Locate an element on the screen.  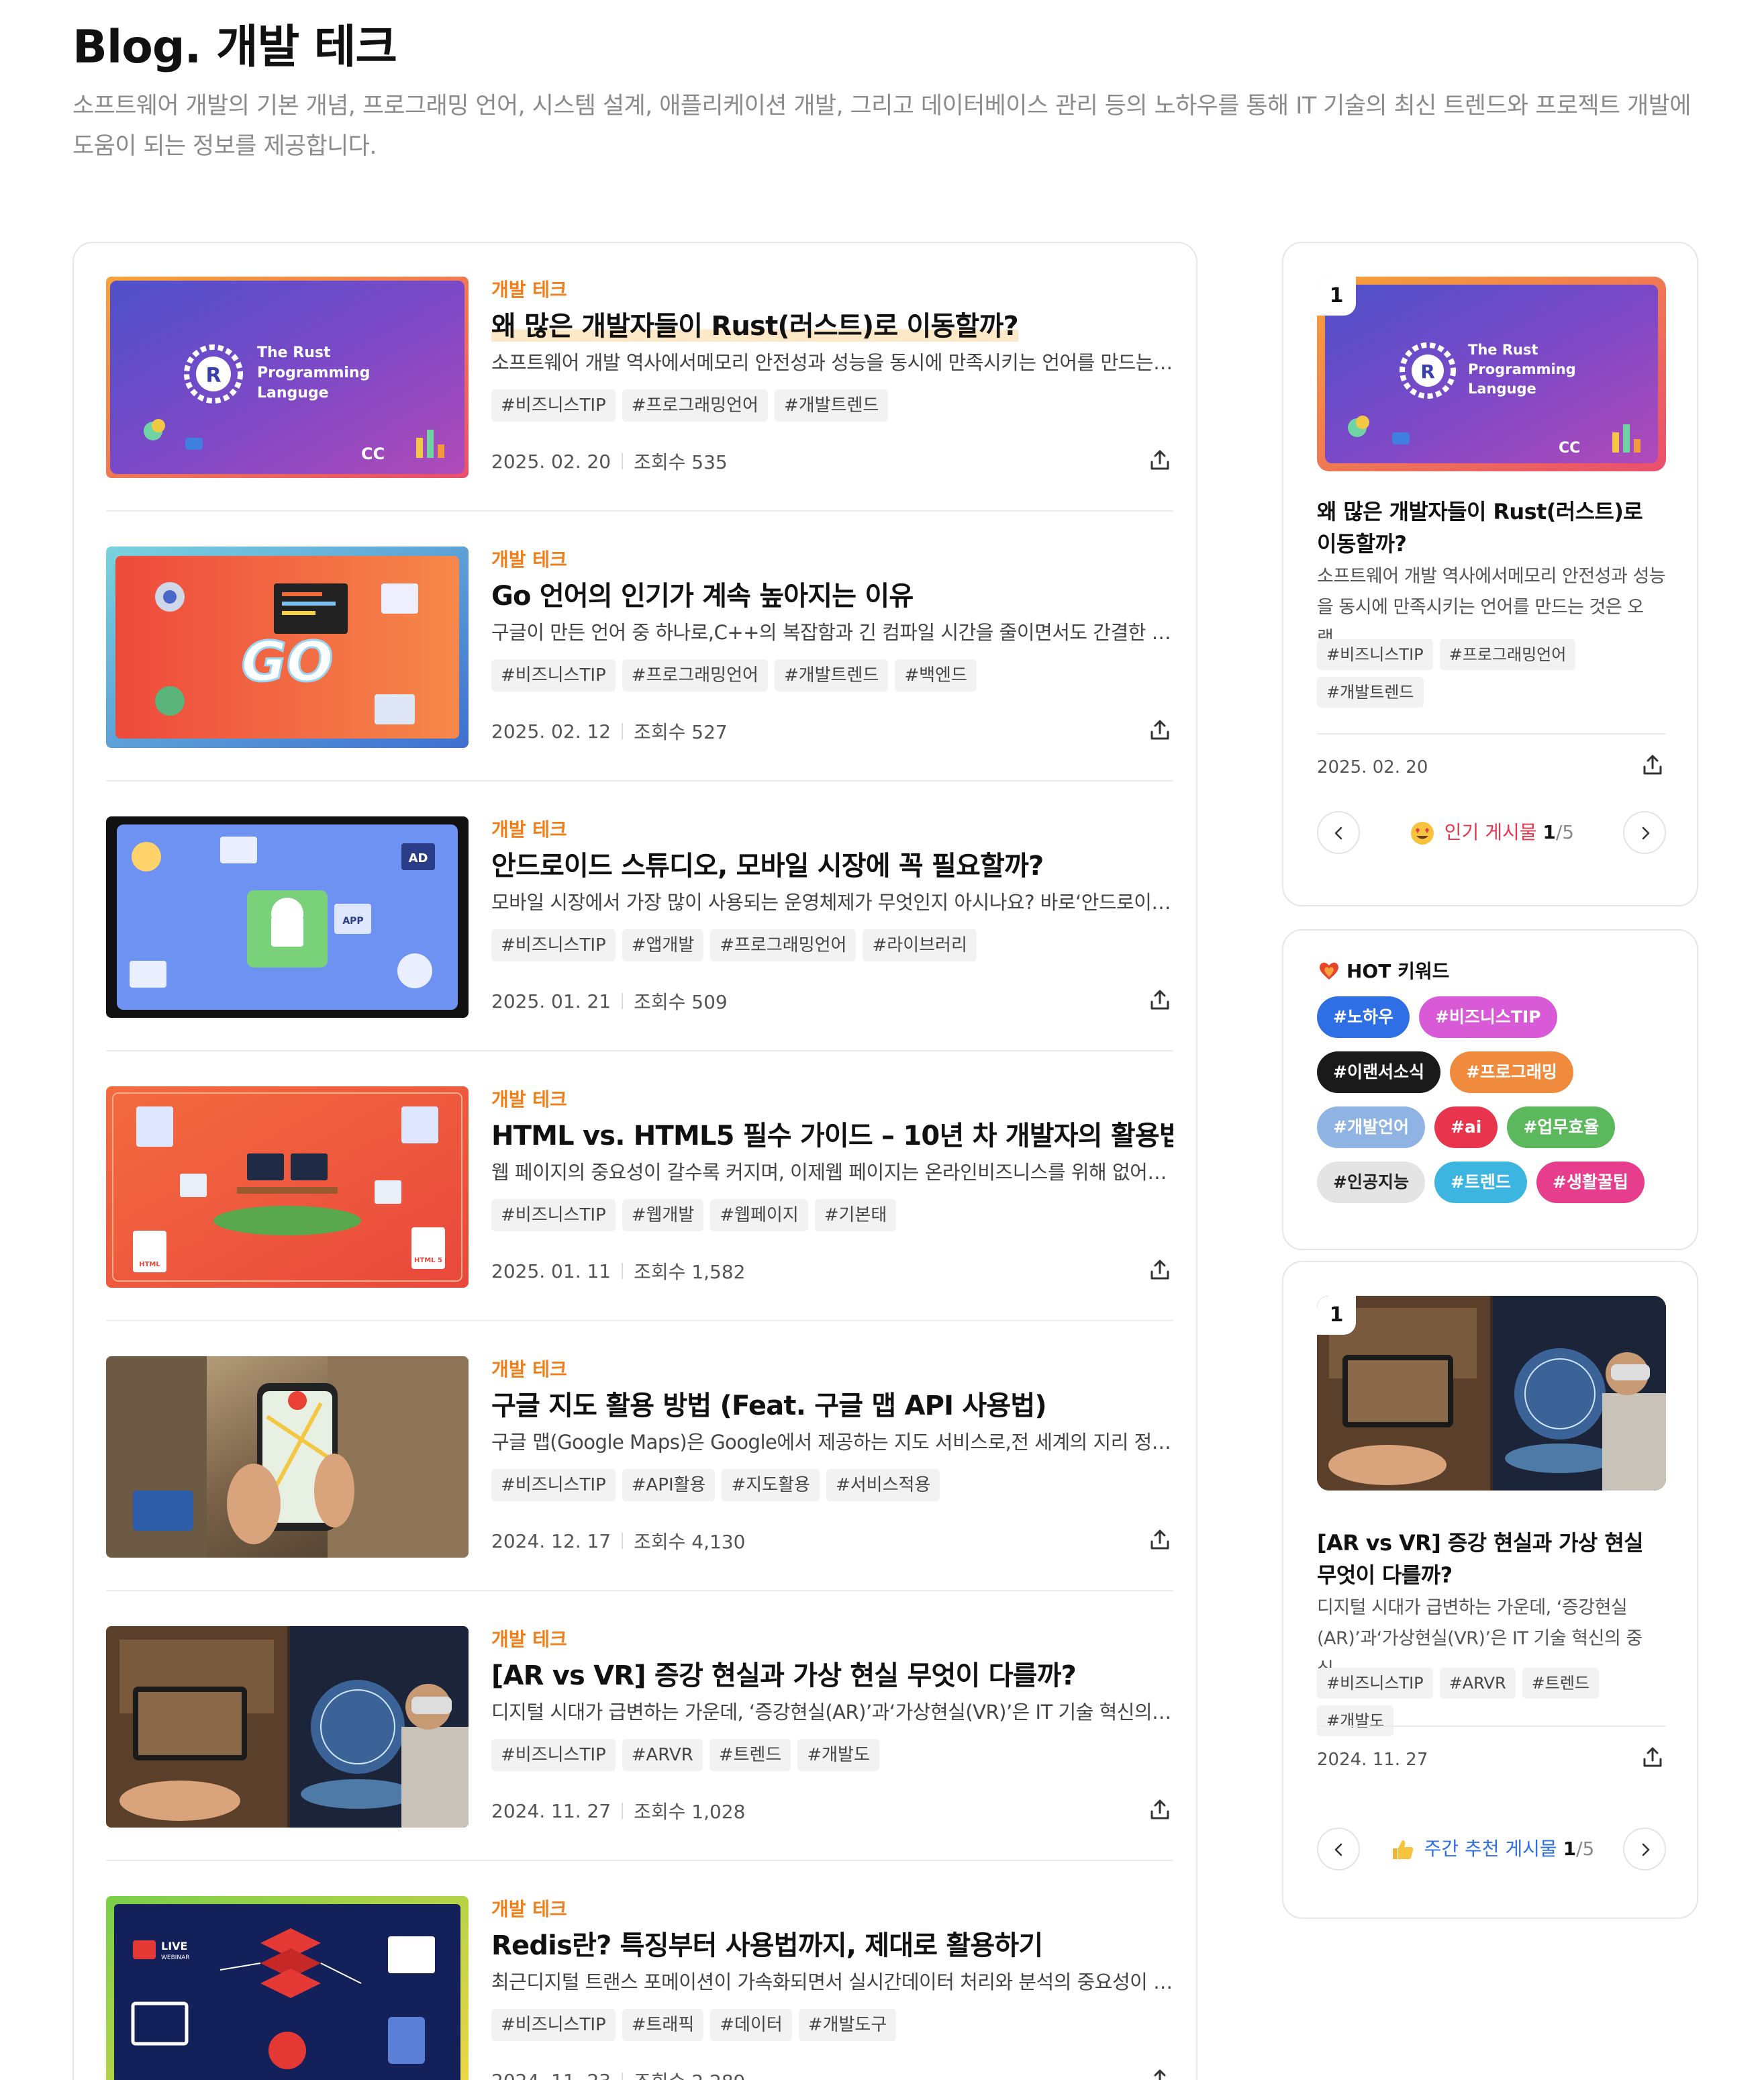
post-tags: #비즈니스TIP #API활용 #지도활용 #서비스적용 is located at coordinates (832, 1485).